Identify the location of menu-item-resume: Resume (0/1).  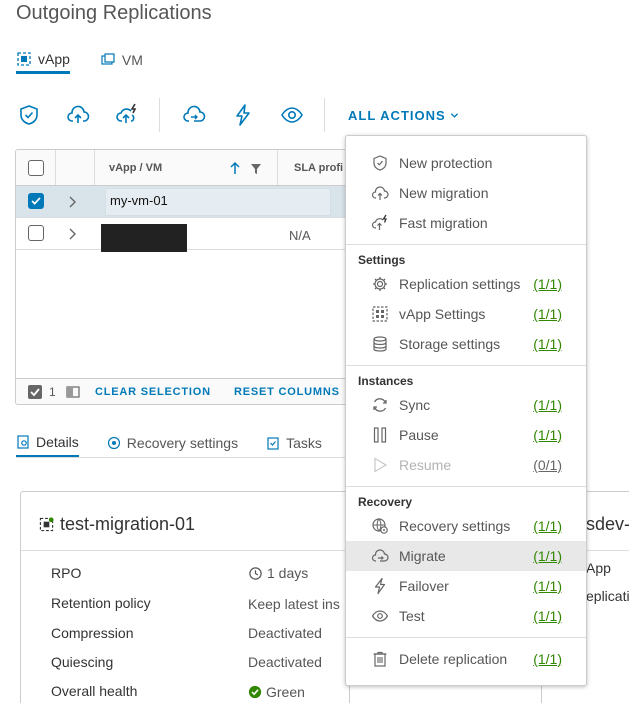
(466, 465).